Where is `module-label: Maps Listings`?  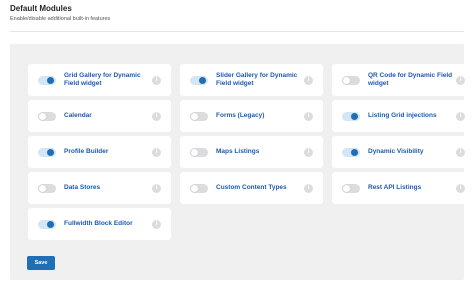 module-label: Maps Listings is located at coordinates (238, 151).